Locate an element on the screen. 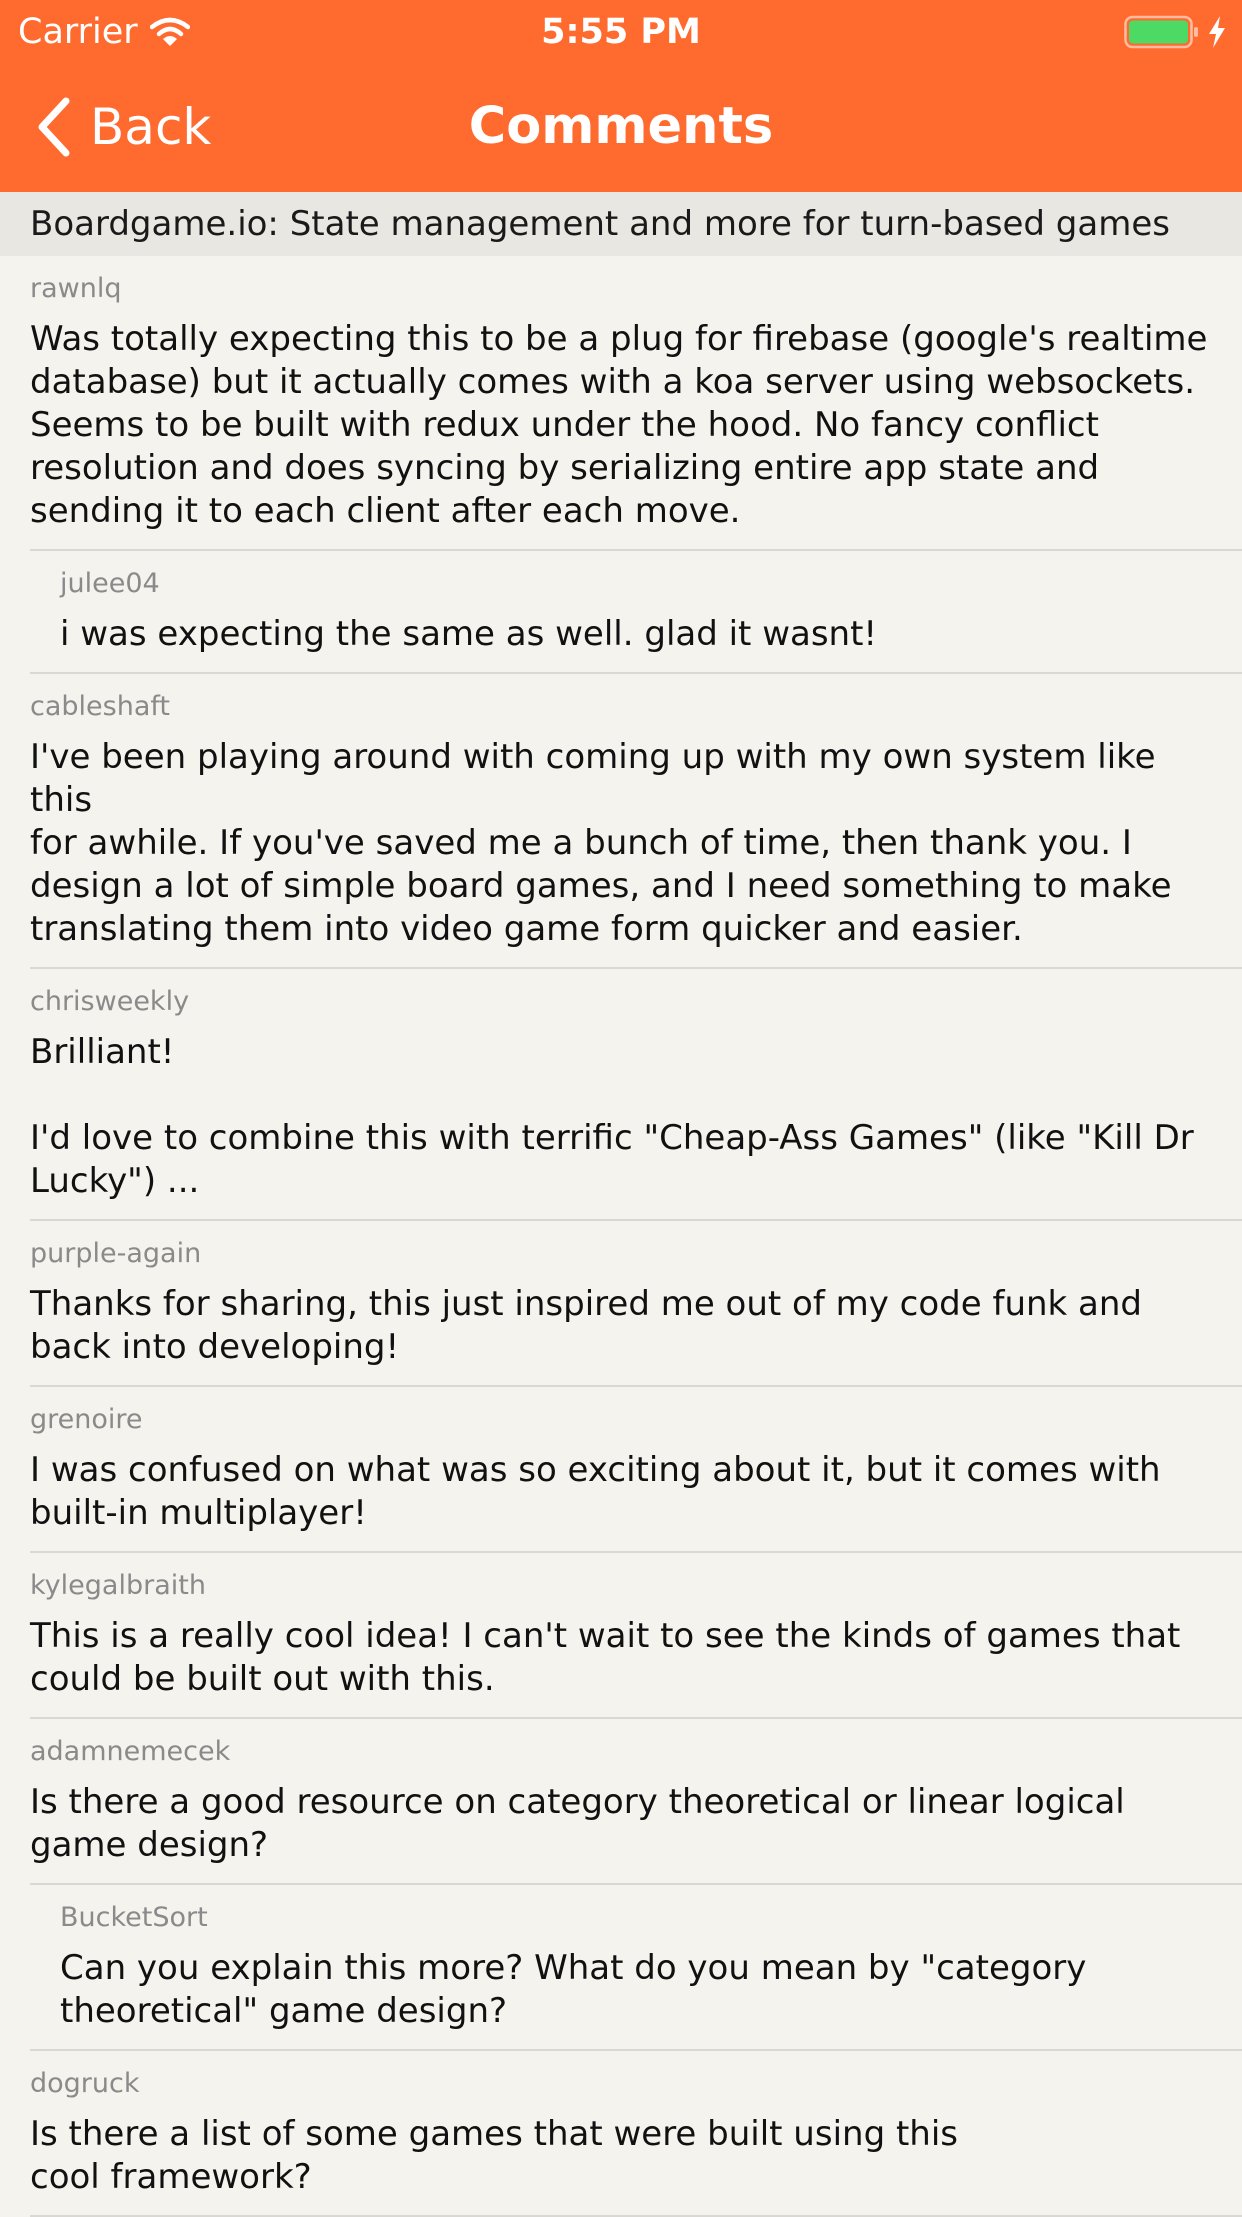 The image size is (1242, 2217). page-title: Comments is located at coordinates (621, 126).